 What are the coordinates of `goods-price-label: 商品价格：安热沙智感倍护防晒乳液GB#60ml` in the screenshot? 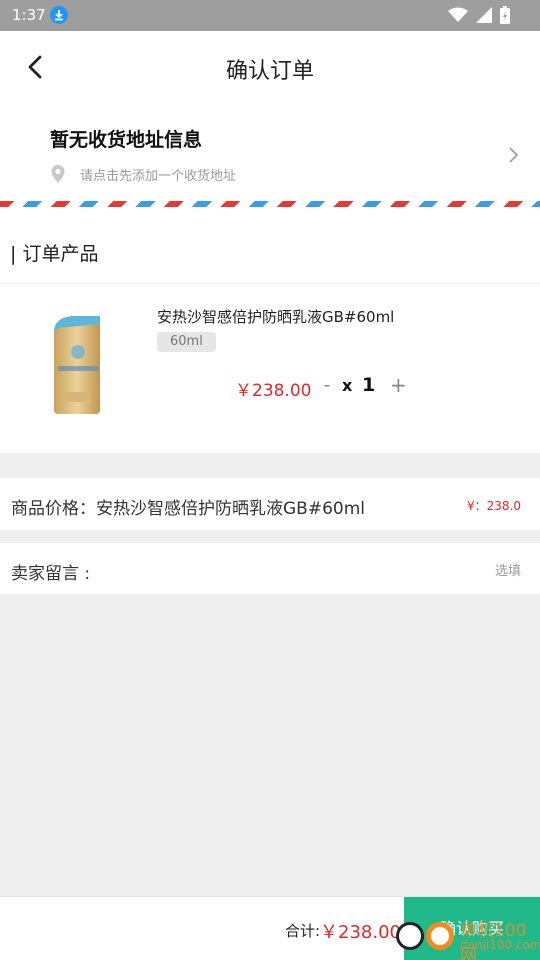 It's located at (188, 509).